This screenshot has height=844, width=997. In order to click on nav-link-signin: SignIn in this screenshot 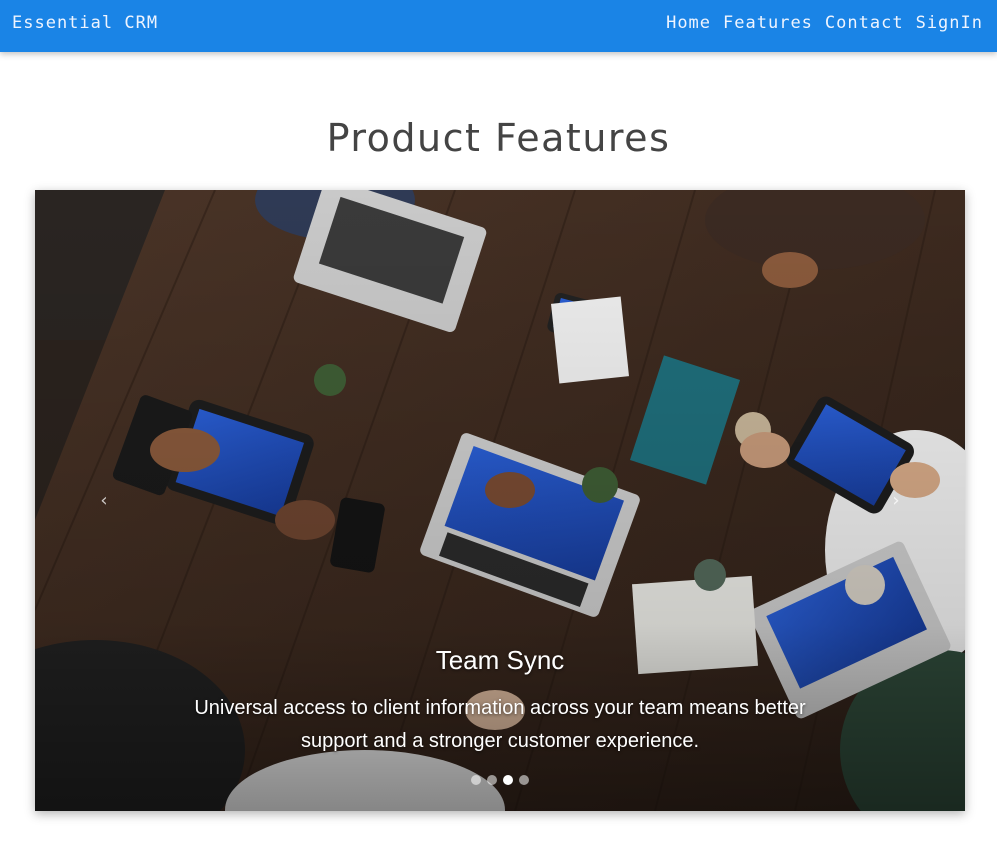, I will do `click(949, 23)`.